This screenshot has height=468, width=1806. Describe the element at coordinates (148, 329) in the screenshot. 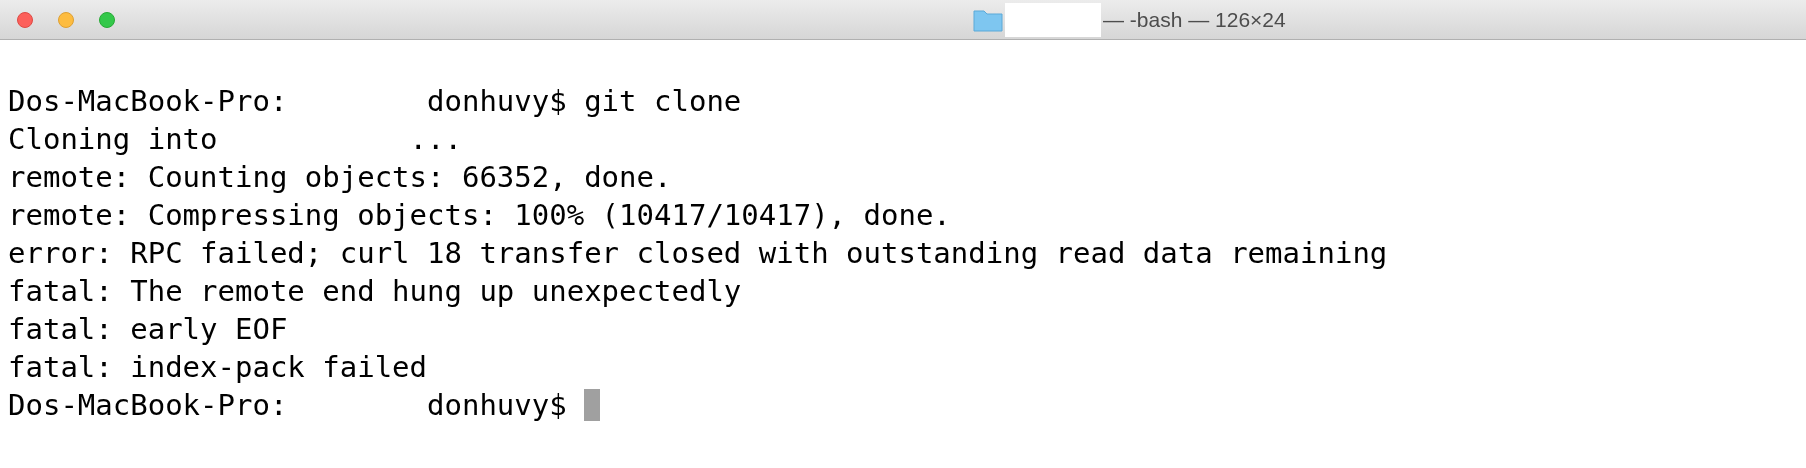

I see `terminal-line: fatal: early EOF` at that location.